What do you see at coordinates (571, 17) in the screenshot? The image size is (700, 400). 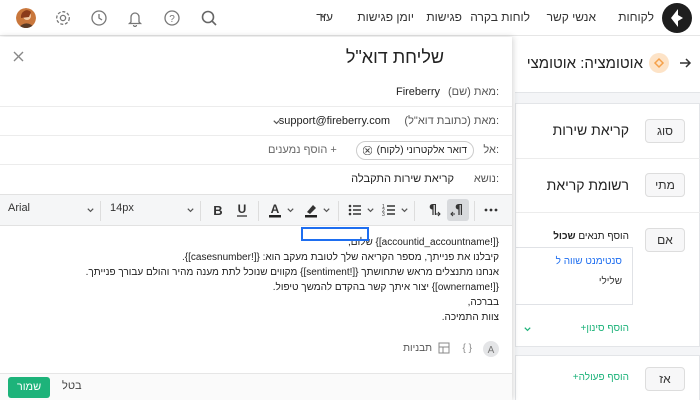 I see `nav-contacts: אנשי קשר` at bounding box center [571, 17].